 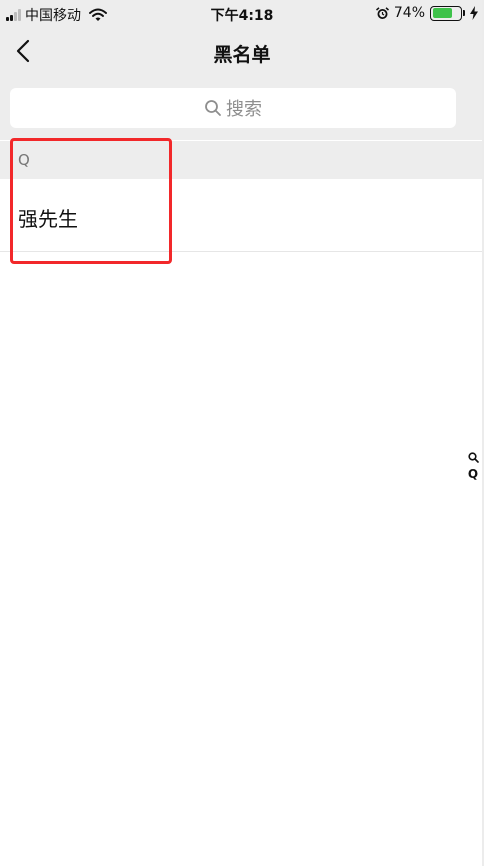 What do you see at coordinates (474, 13) in the screenshot?
I see `charging-icon` at bounding box center [474, 13].